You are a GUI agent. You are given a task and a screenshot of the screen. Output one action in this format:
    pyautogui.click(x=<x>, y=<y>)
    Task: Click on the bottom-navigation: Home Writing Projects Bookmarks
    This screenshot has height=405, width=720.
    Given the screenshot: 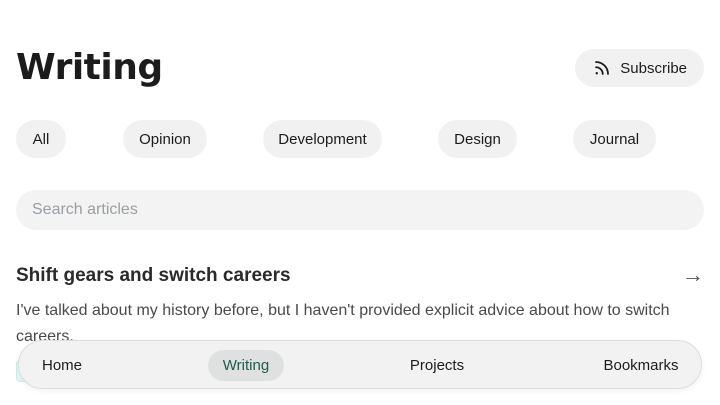 What is the action you would take?
    pyautogui.click(x=360, y=364)
    